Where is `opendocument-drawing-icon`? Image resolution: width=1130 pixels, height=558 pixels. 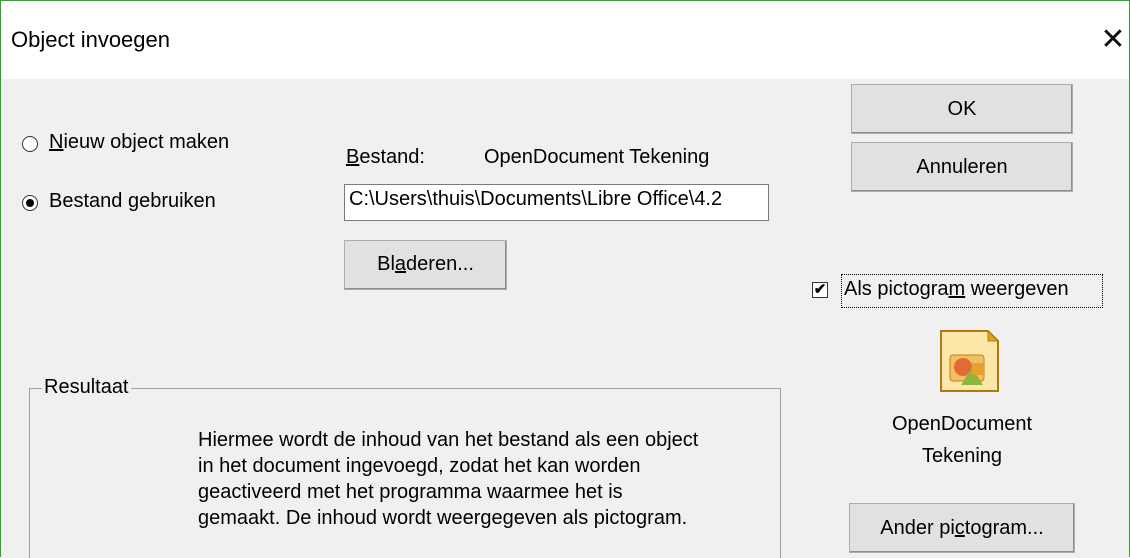 opendocument-drawing-icon is located at coordinates (970, 360).